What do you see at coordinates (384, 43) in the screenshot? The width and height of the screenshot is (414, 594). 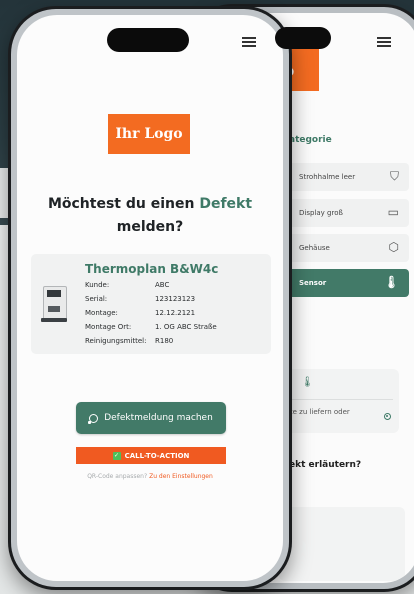 I see `menu-icon-back` at bounding box center [384, 43].